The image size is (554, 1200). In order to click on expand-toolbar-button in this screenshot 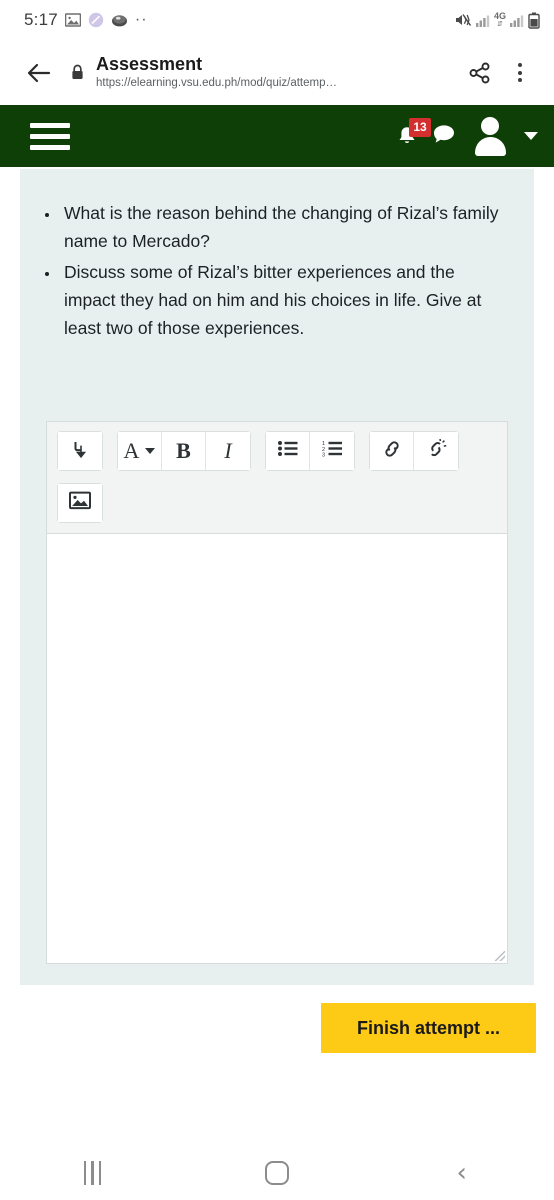, I will do `click(80, 451)`.